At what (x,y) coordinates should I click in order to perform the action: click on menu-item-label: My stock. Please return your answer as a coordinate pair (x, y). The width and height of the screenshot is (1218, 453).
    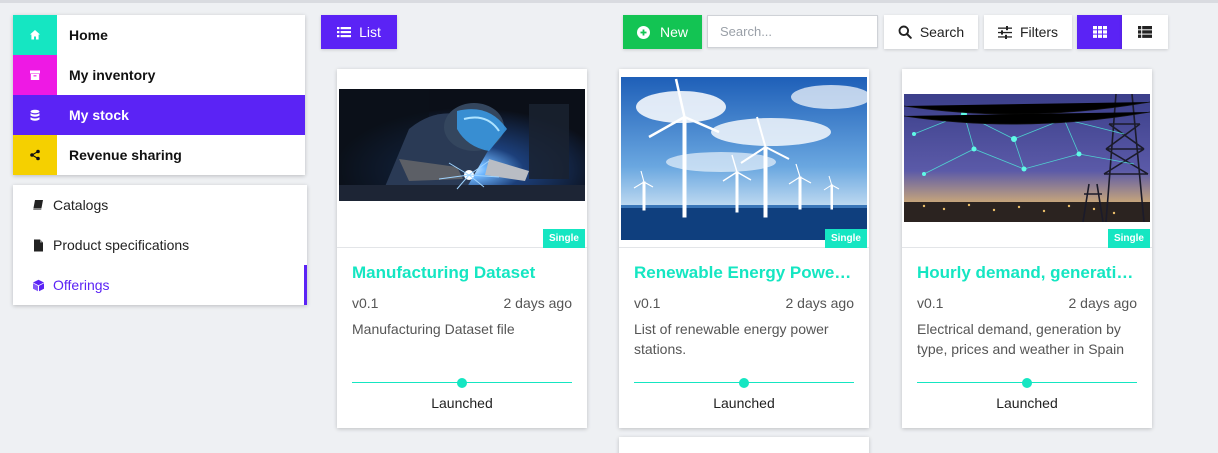
    Looking at the image, I should click on (99, 115).